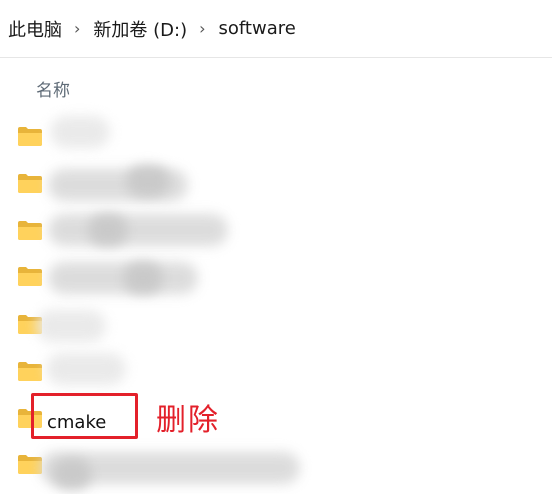  I want to click on breadcrumb: 此电脑 › 新加卷 (D:) › software, so click(276, 29).